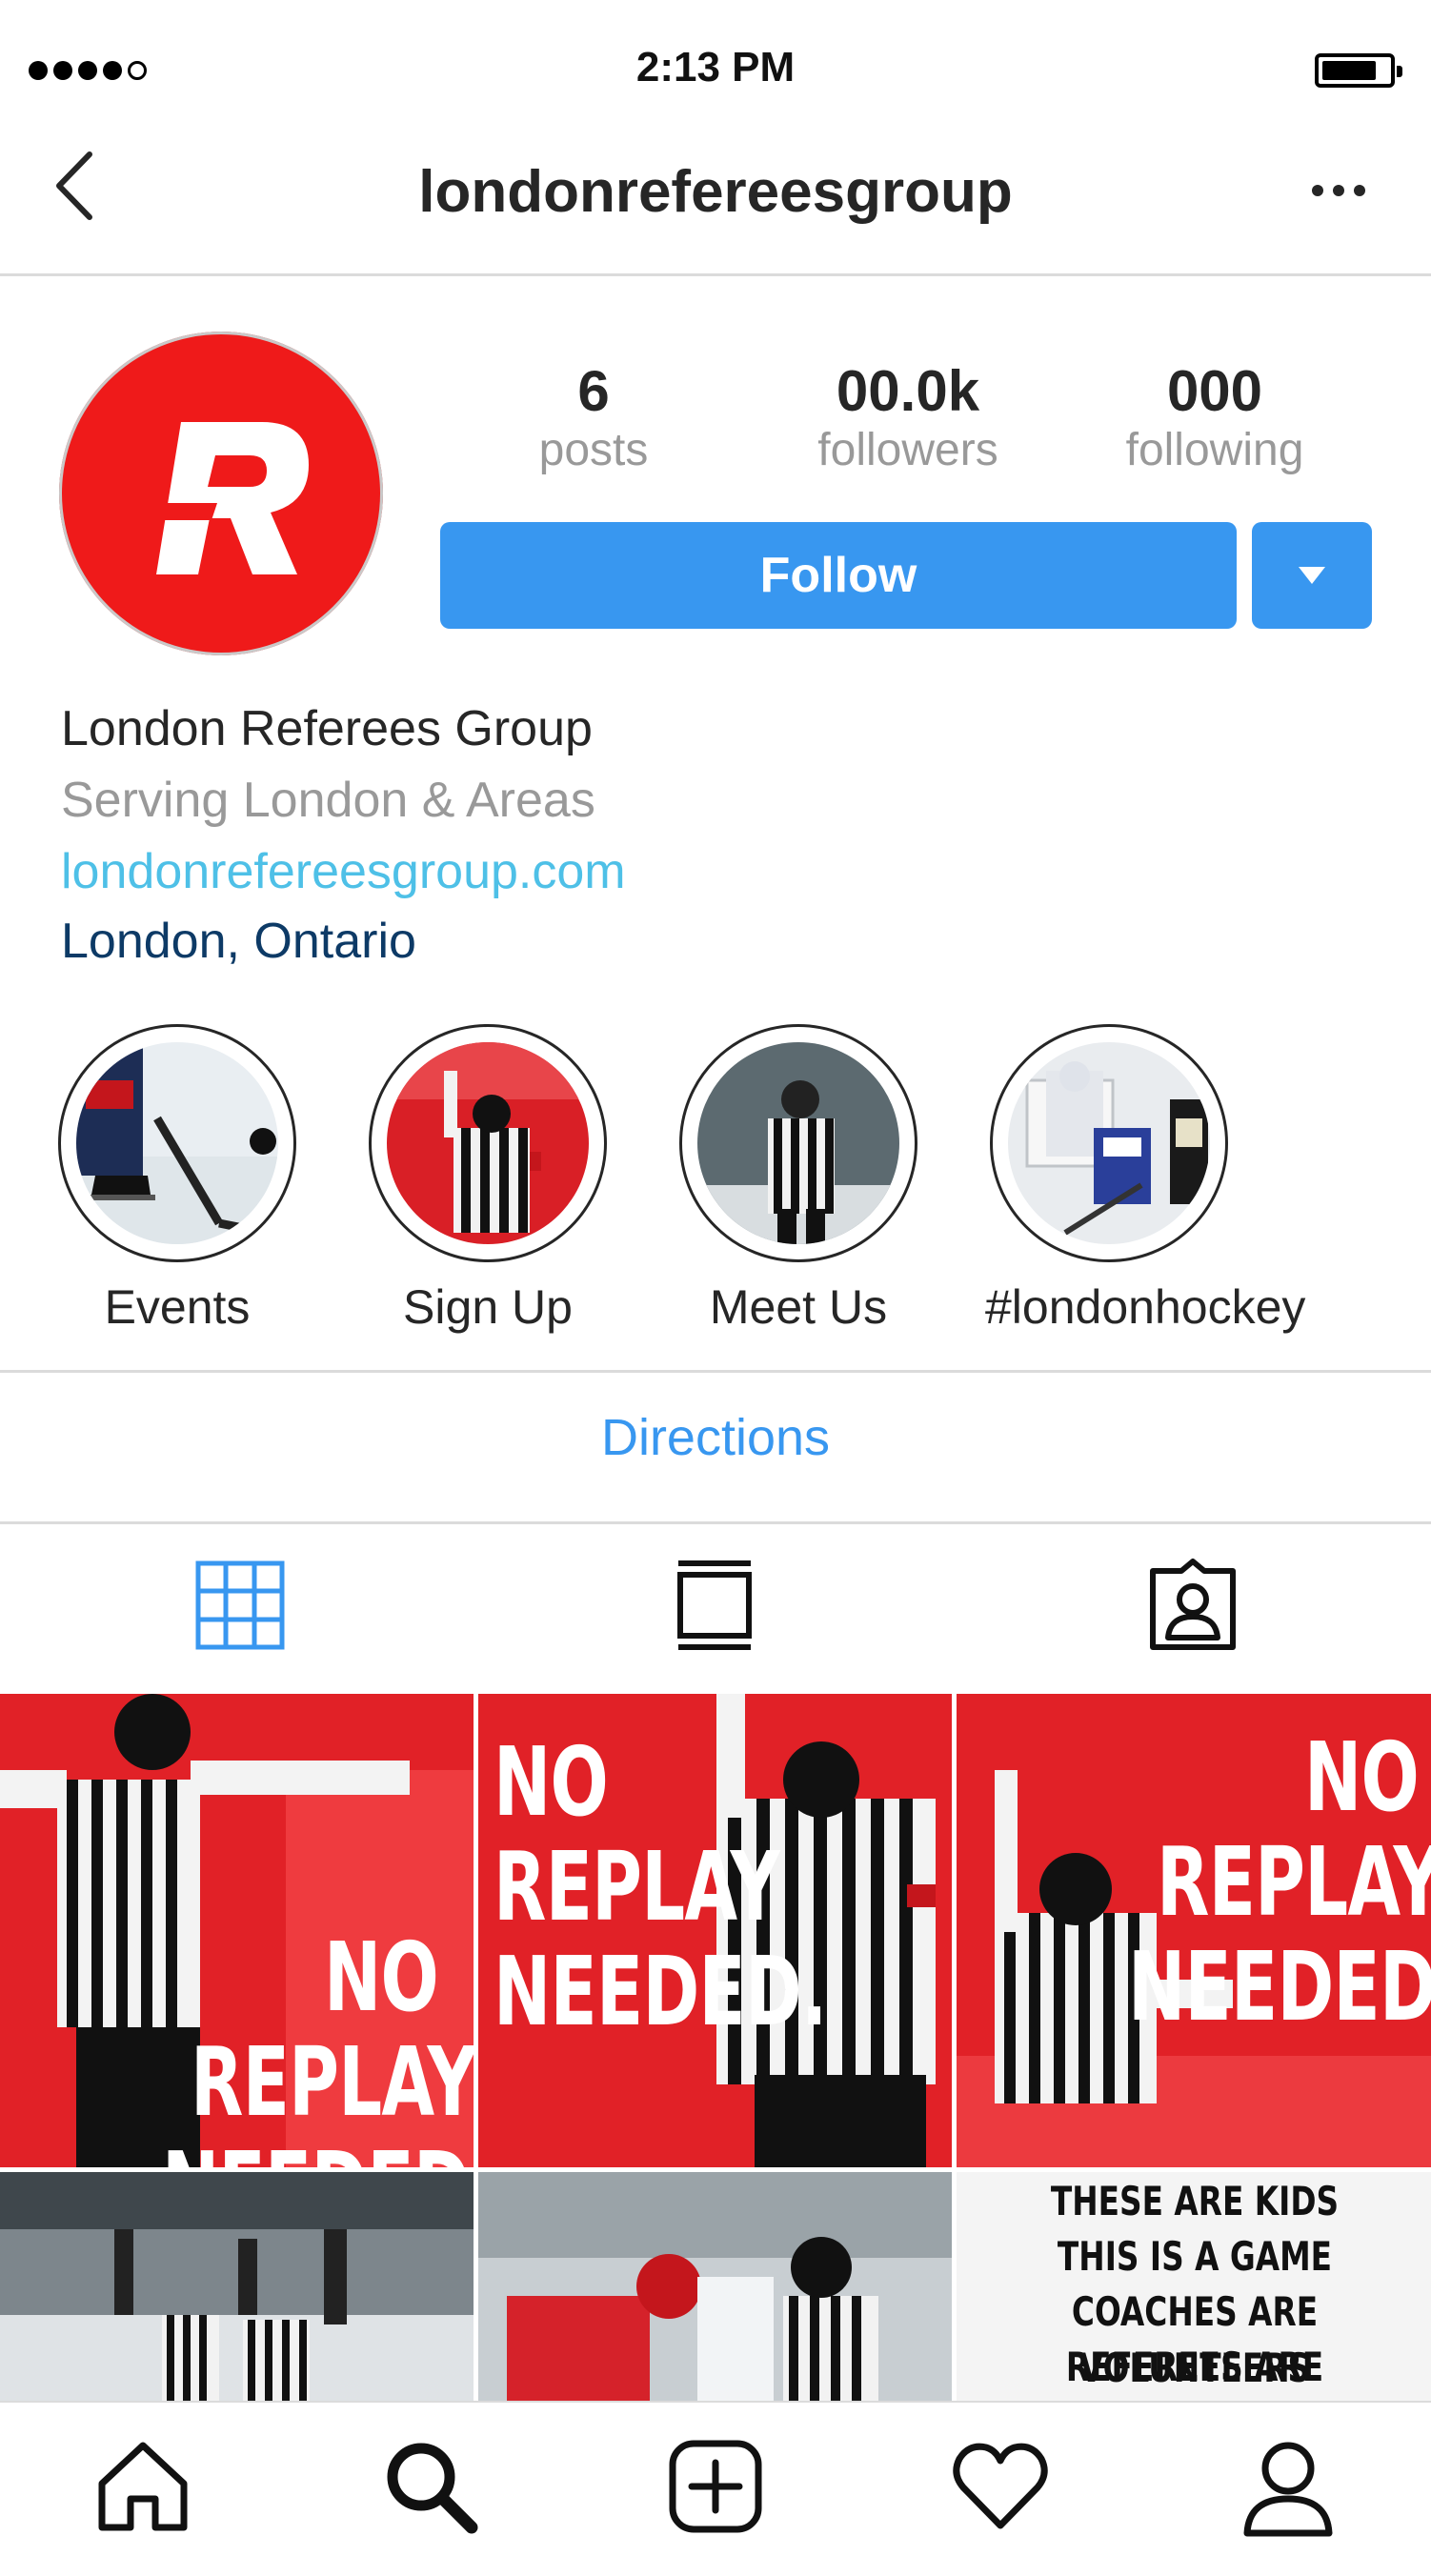 The width and height of the screenshot is (1431, 2576). I want to click on grid-icon, so click(240, 1605).